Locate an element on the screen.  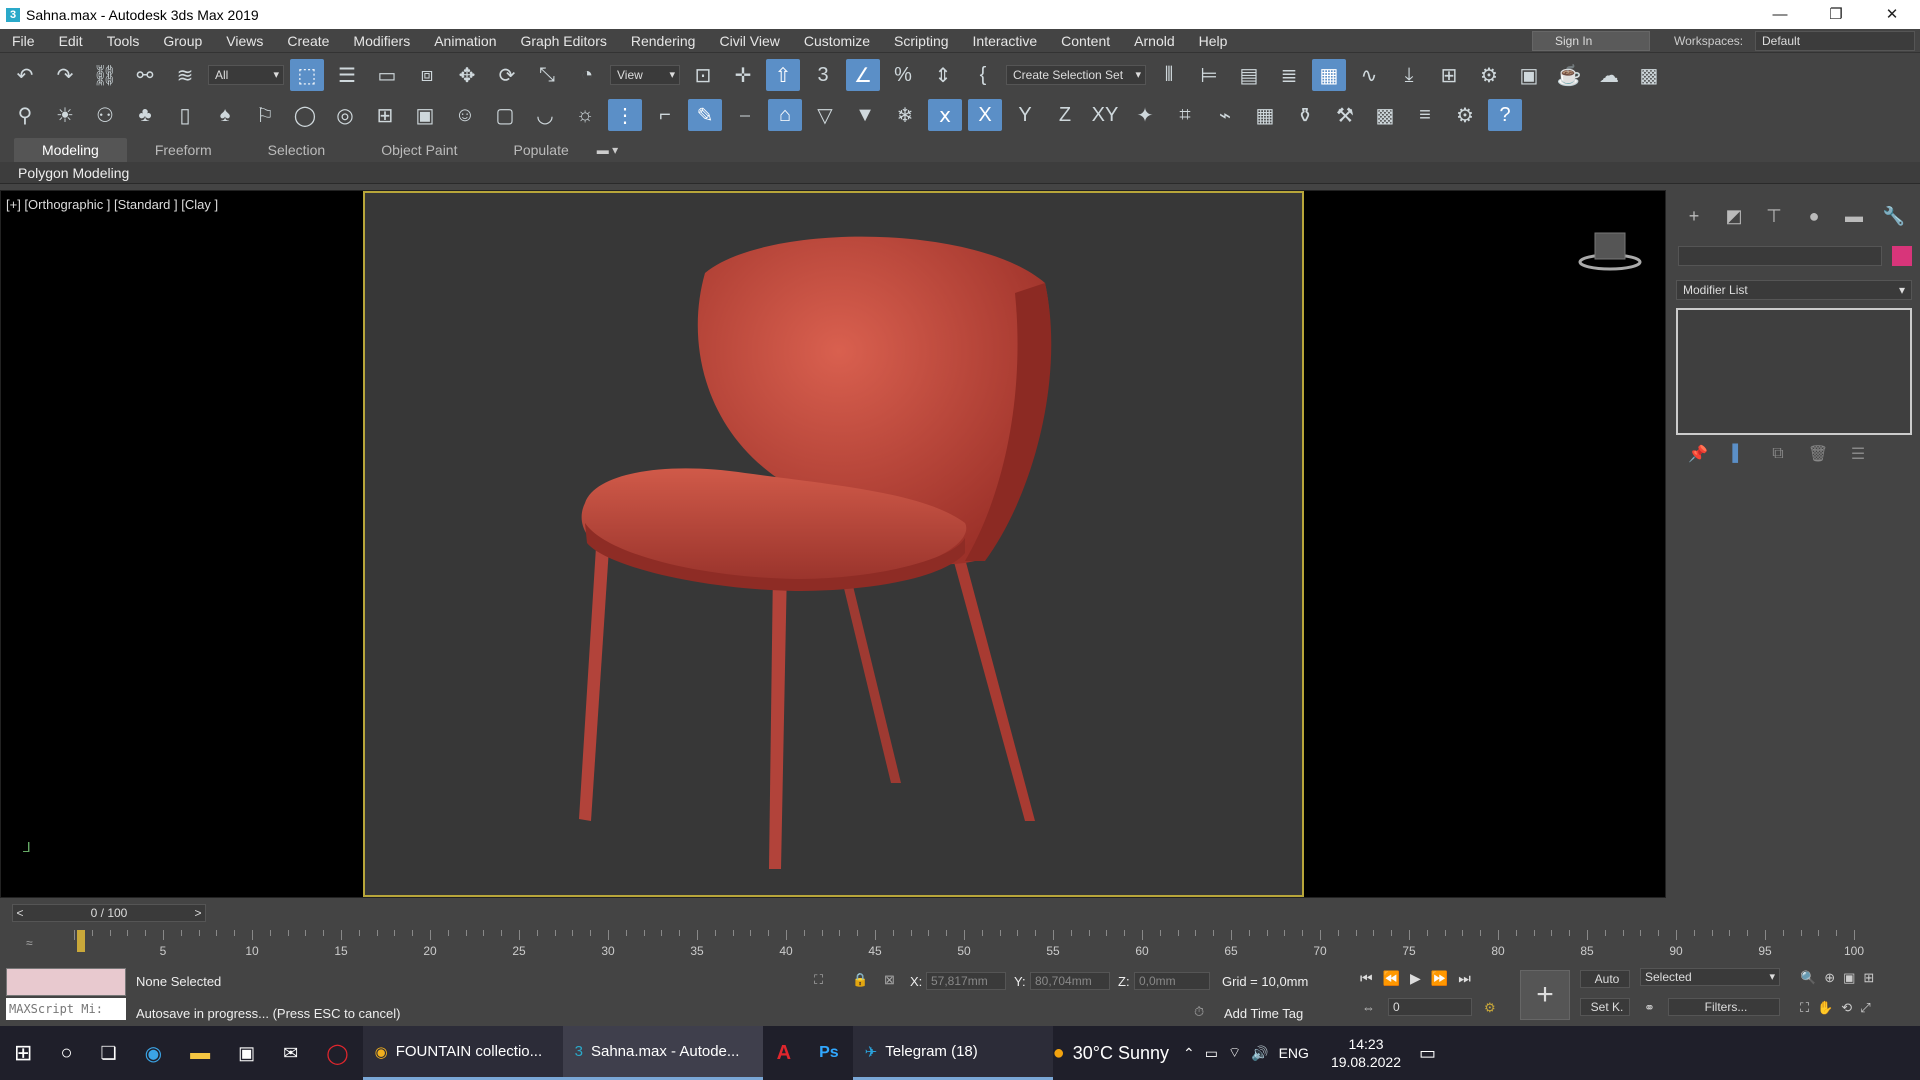
menu-content: Content is located at coordinates (1085, 41).